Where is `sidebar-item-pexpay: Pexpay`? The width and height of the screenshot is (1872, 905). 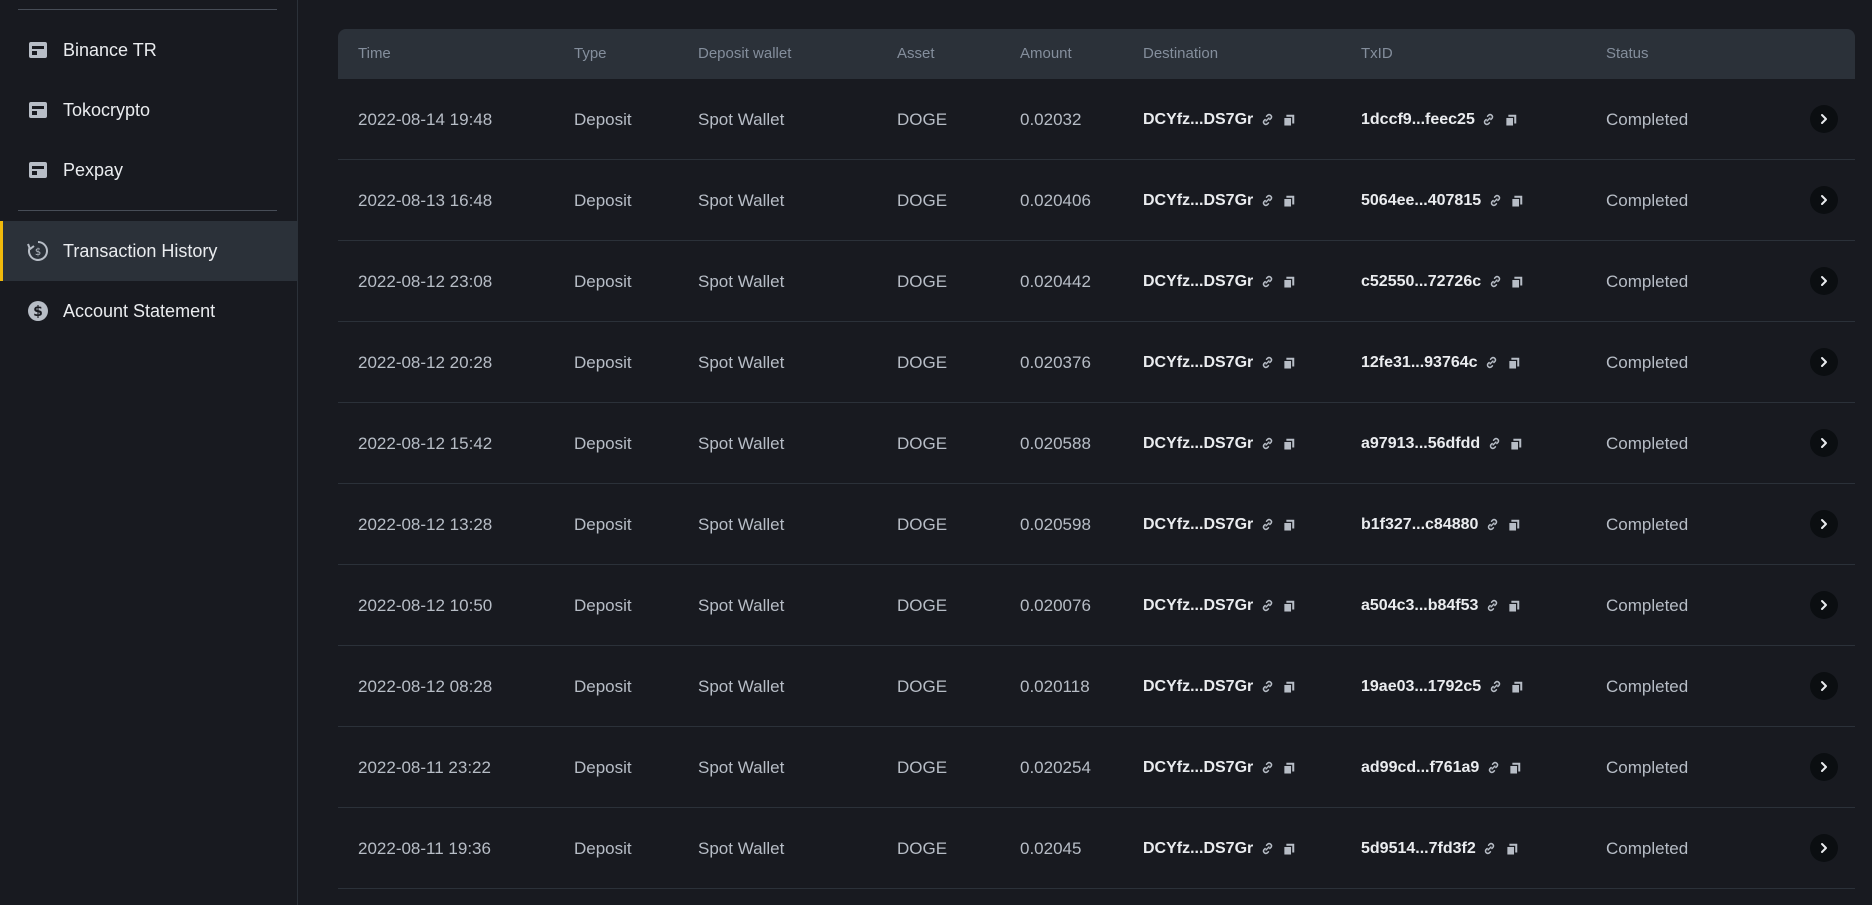
sidebar-item-pexpay: Pexpay is located at coordinates (148, 170).